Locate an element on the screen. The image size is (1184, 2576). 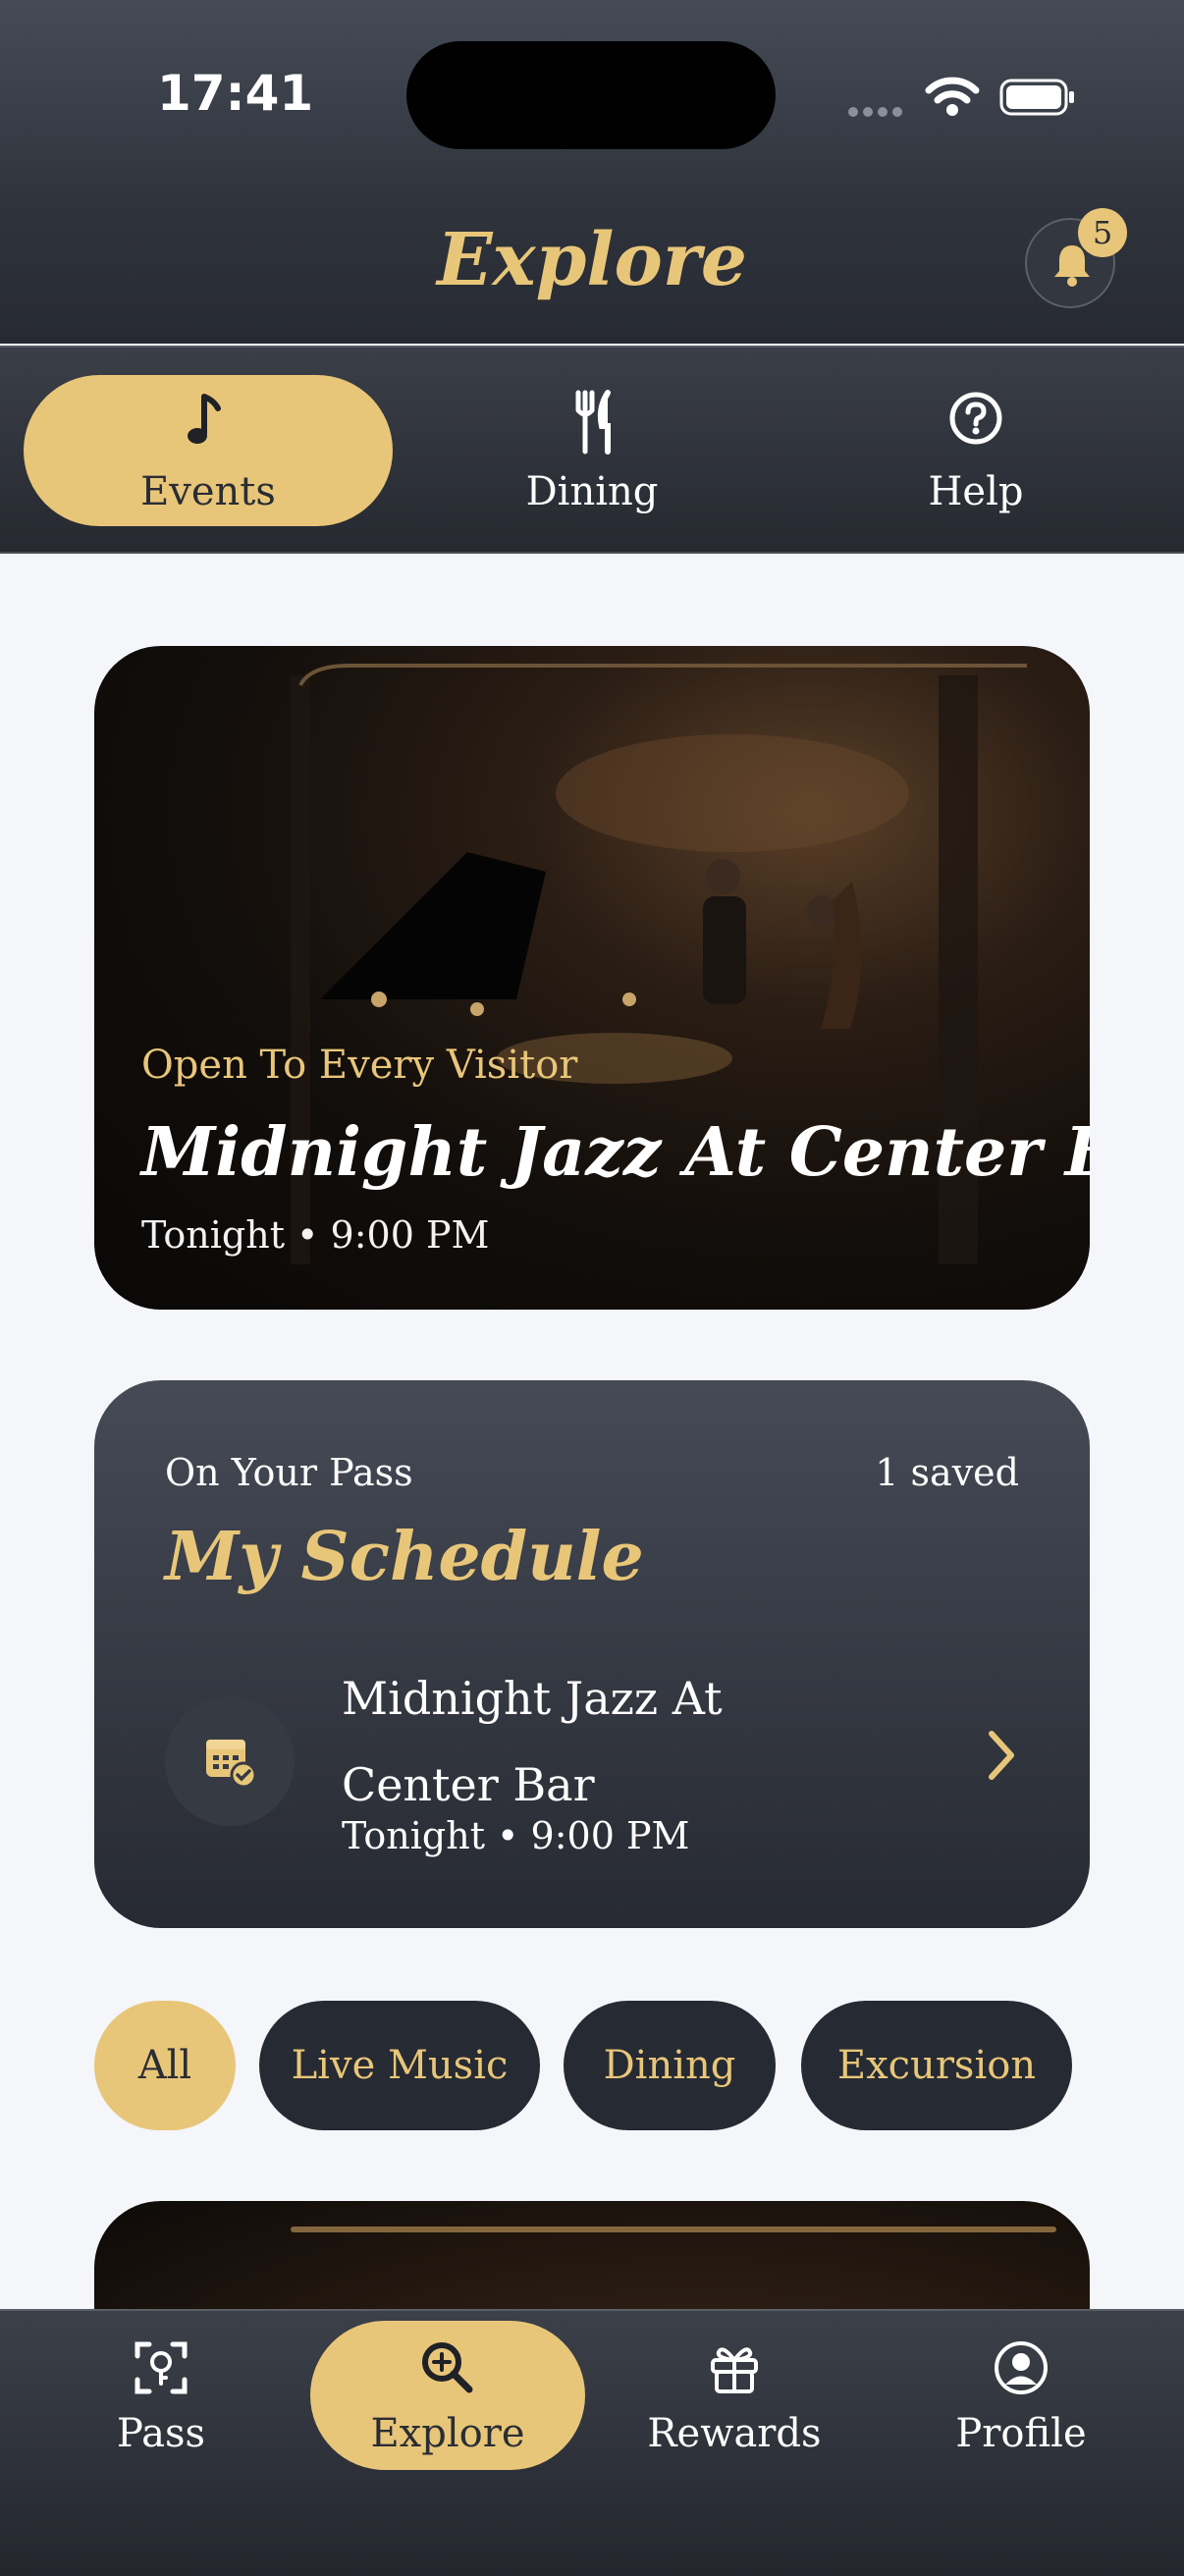
schedule-saved-count: 1 saved is located at coordinates (947, 1472).